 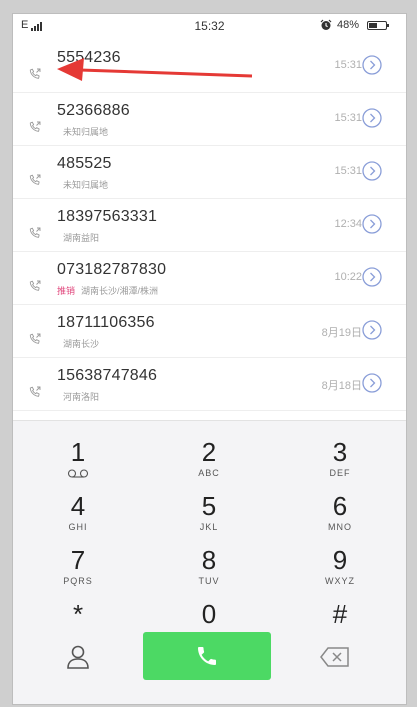 I want to click on key-5: 5 JKL, so click(x=209, y=516).